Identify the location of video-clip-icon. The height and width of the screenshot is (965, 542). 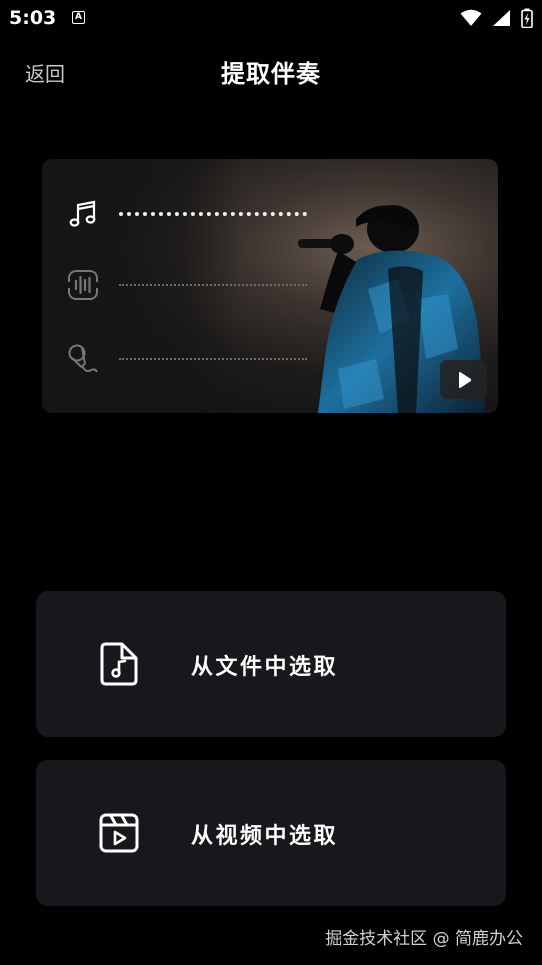
(119, 833).